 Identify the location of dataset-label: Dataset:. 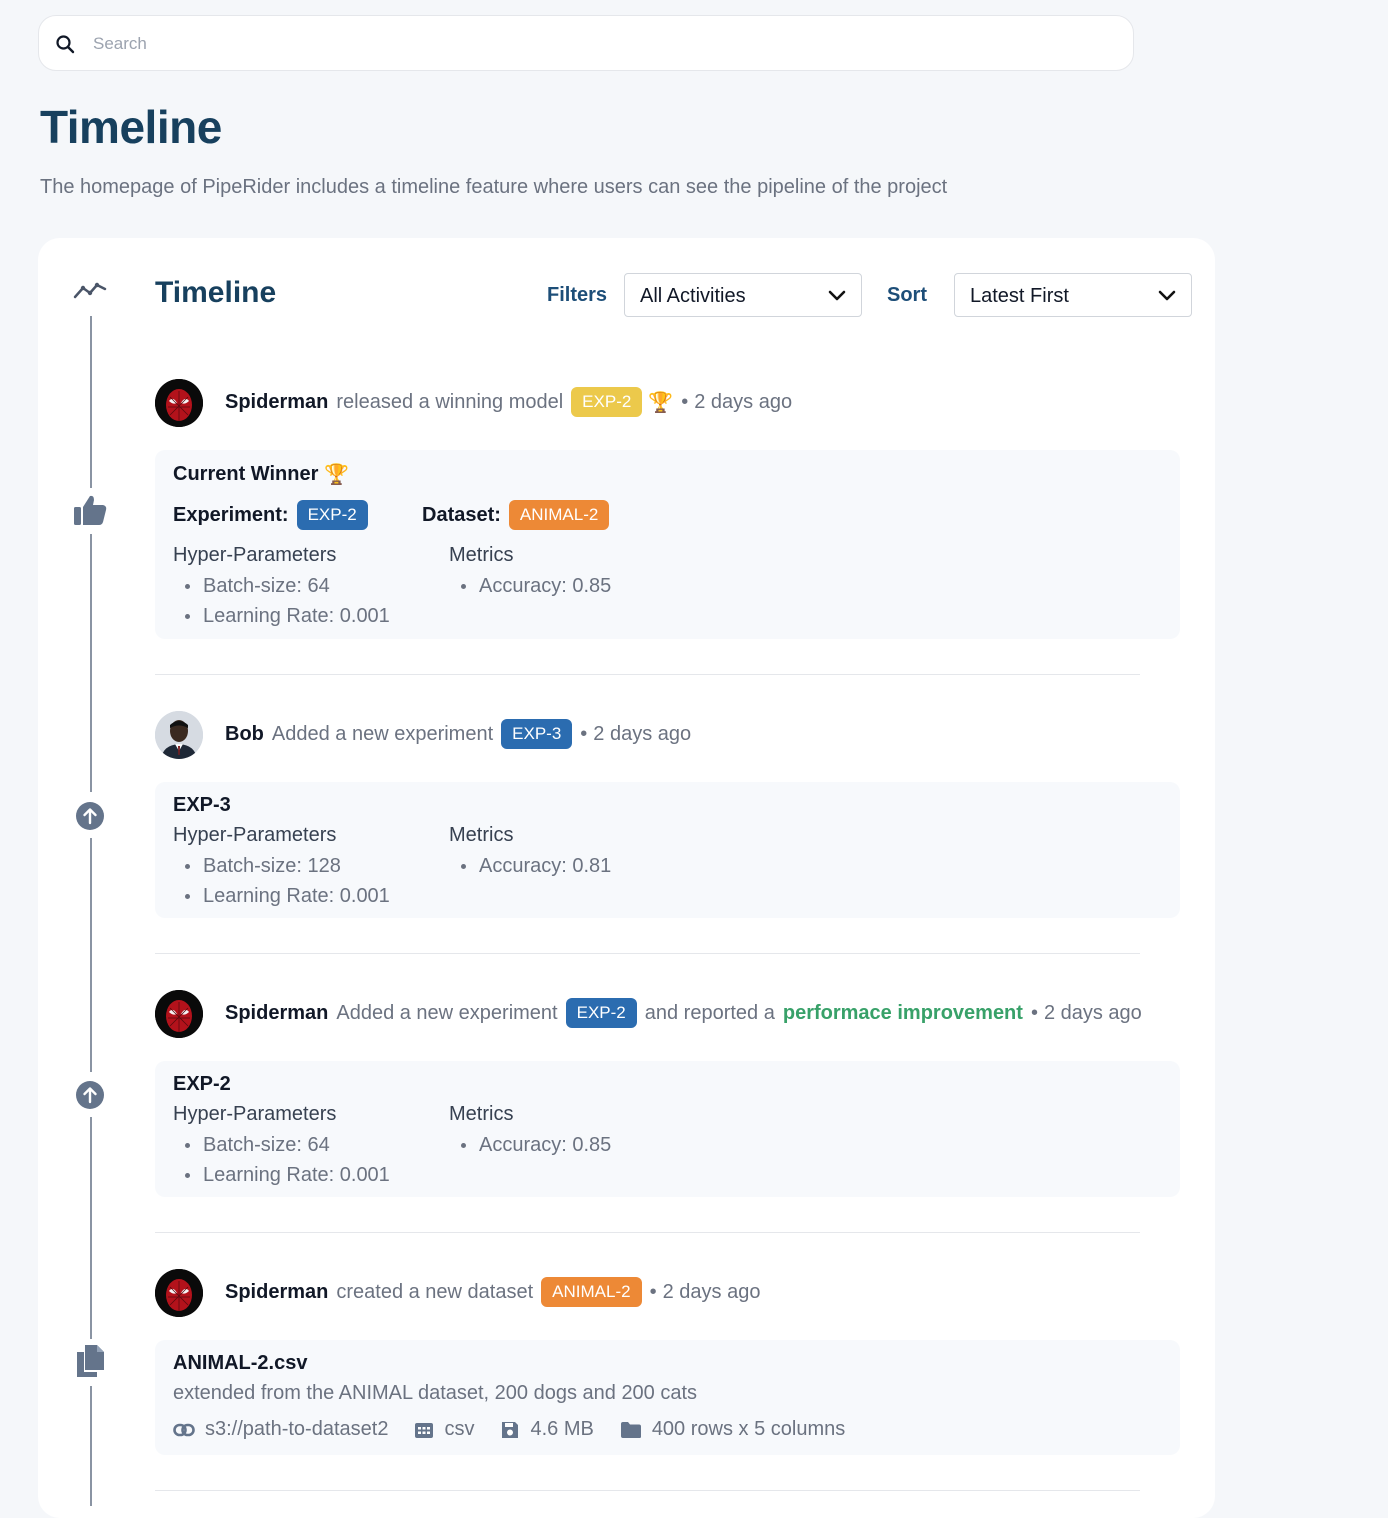
(461, 514).